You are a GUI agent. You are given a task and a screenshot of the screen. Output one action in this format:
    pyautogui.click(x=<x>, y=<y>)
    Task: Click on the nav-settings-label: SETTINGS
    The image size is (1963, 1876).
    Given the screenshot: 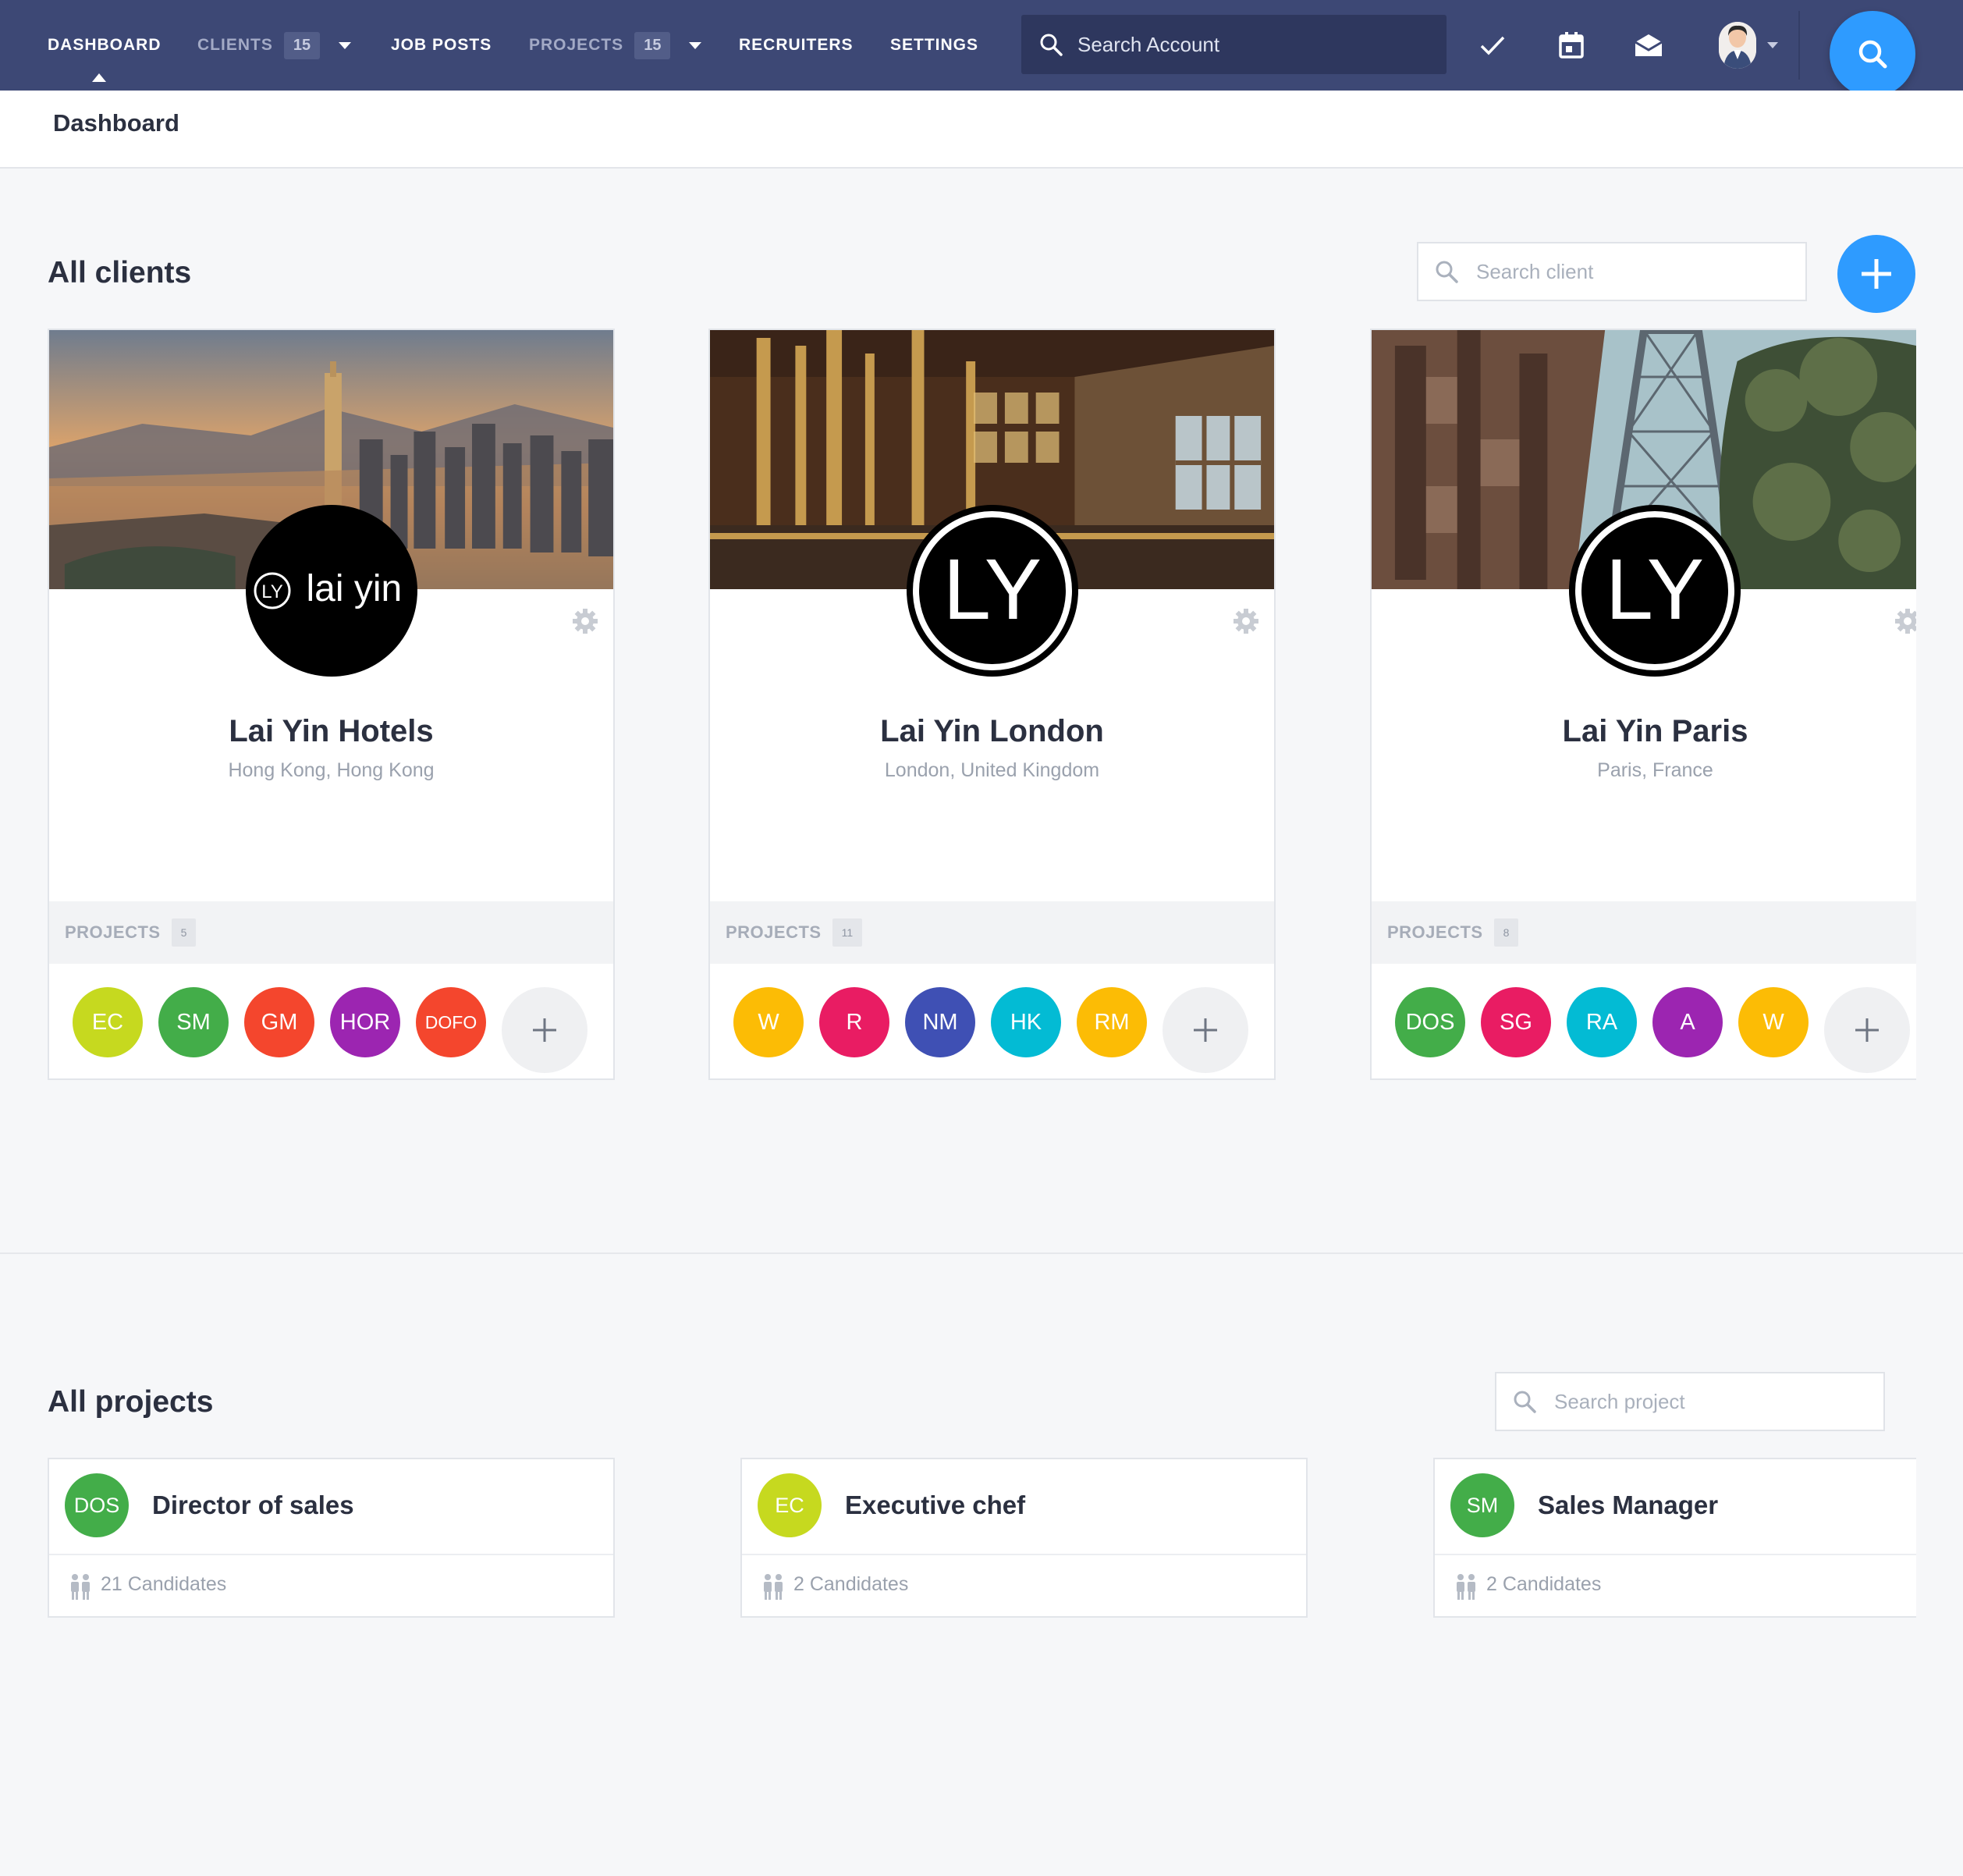 What is the action you would take?
    pyautogui.click(x=935, y=45)
    